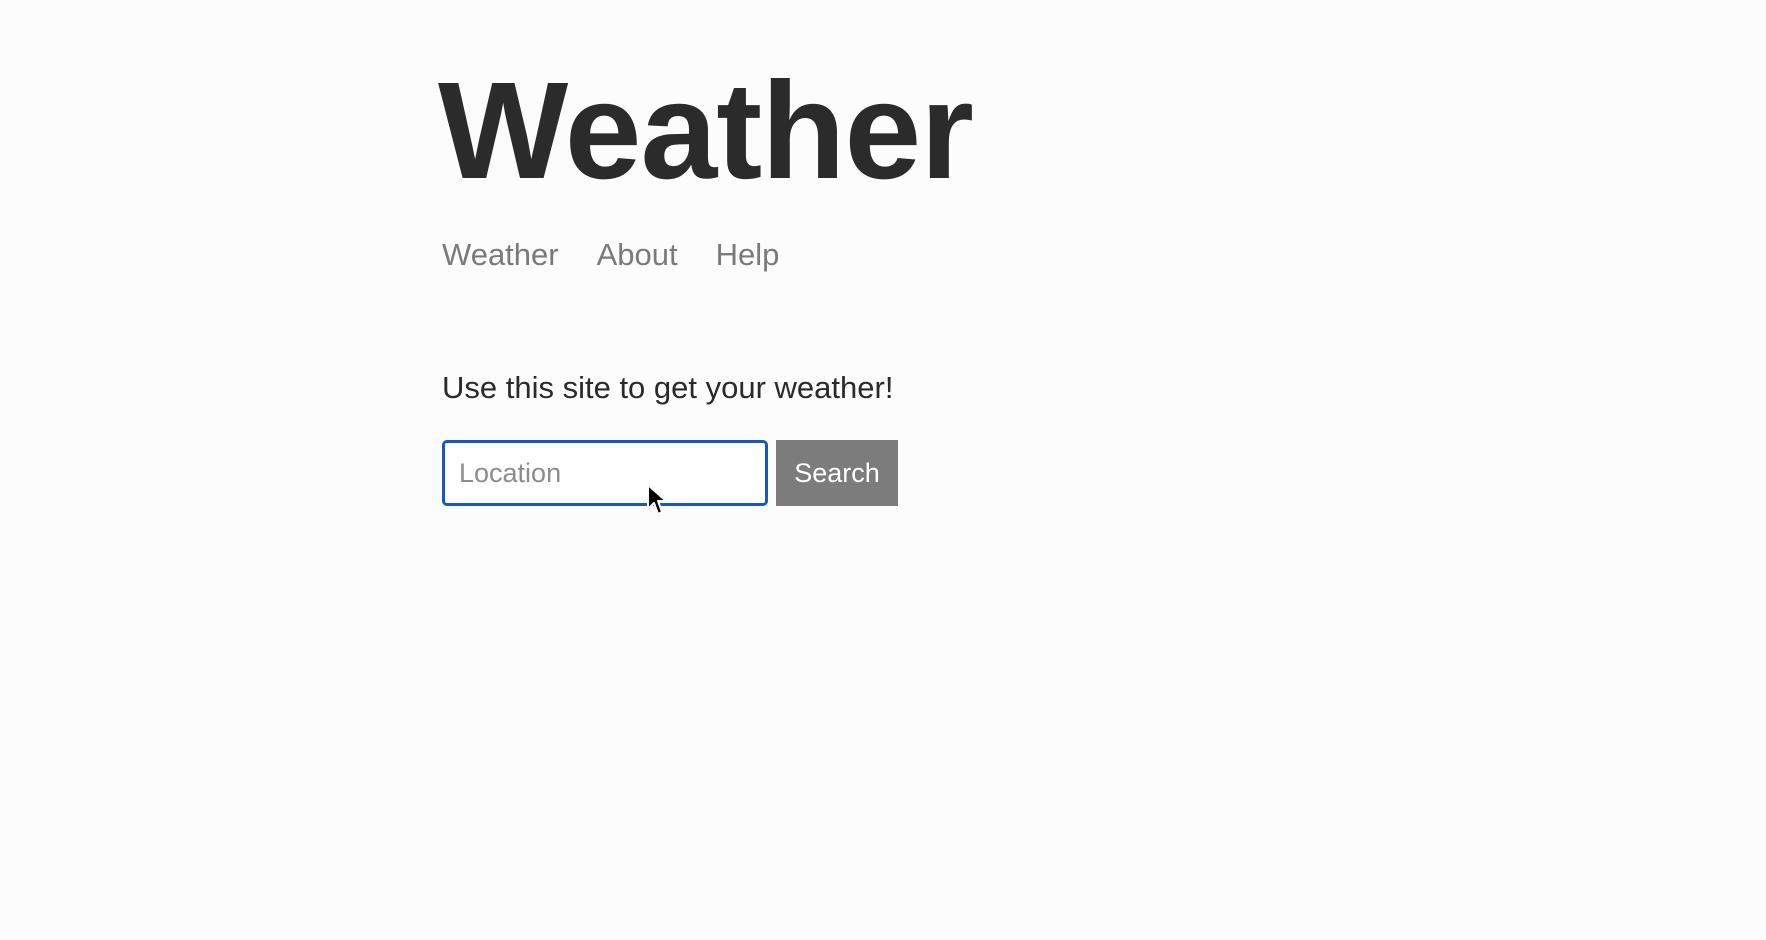 This screenshot has height=940, width=1766. I want to click on page-title: Weather, so click(706, 131).